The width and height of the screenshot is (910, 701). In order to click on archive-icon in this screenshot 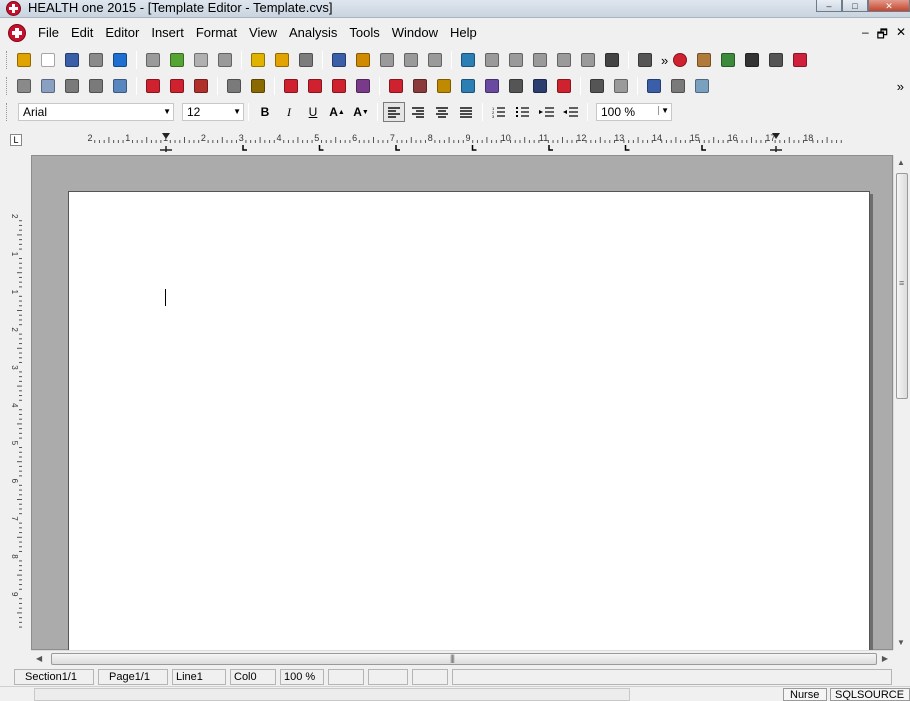, I will do `click(776, 60)`.